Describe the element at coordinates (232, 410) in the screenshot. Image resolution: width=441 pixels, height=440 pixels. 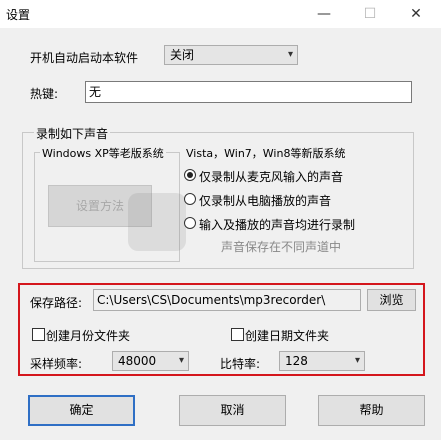
I see `cancel-button: 取消` at that location.